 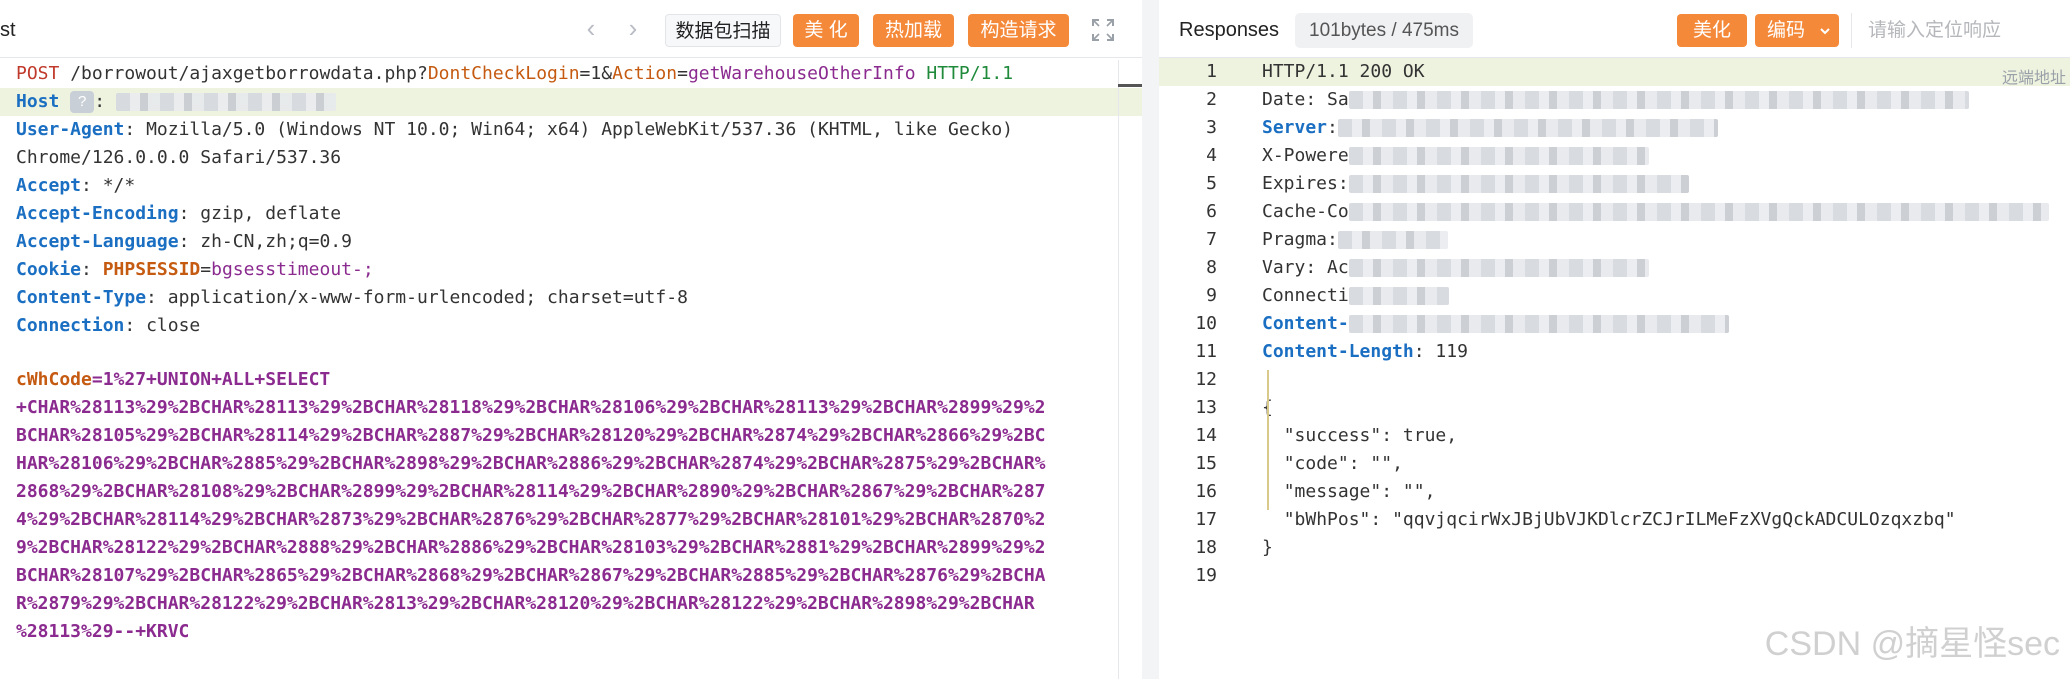 I want to click on header-cookie: Cookie: PHPSESSID=bgsesstimeout-;, so click(x=195, y=269).